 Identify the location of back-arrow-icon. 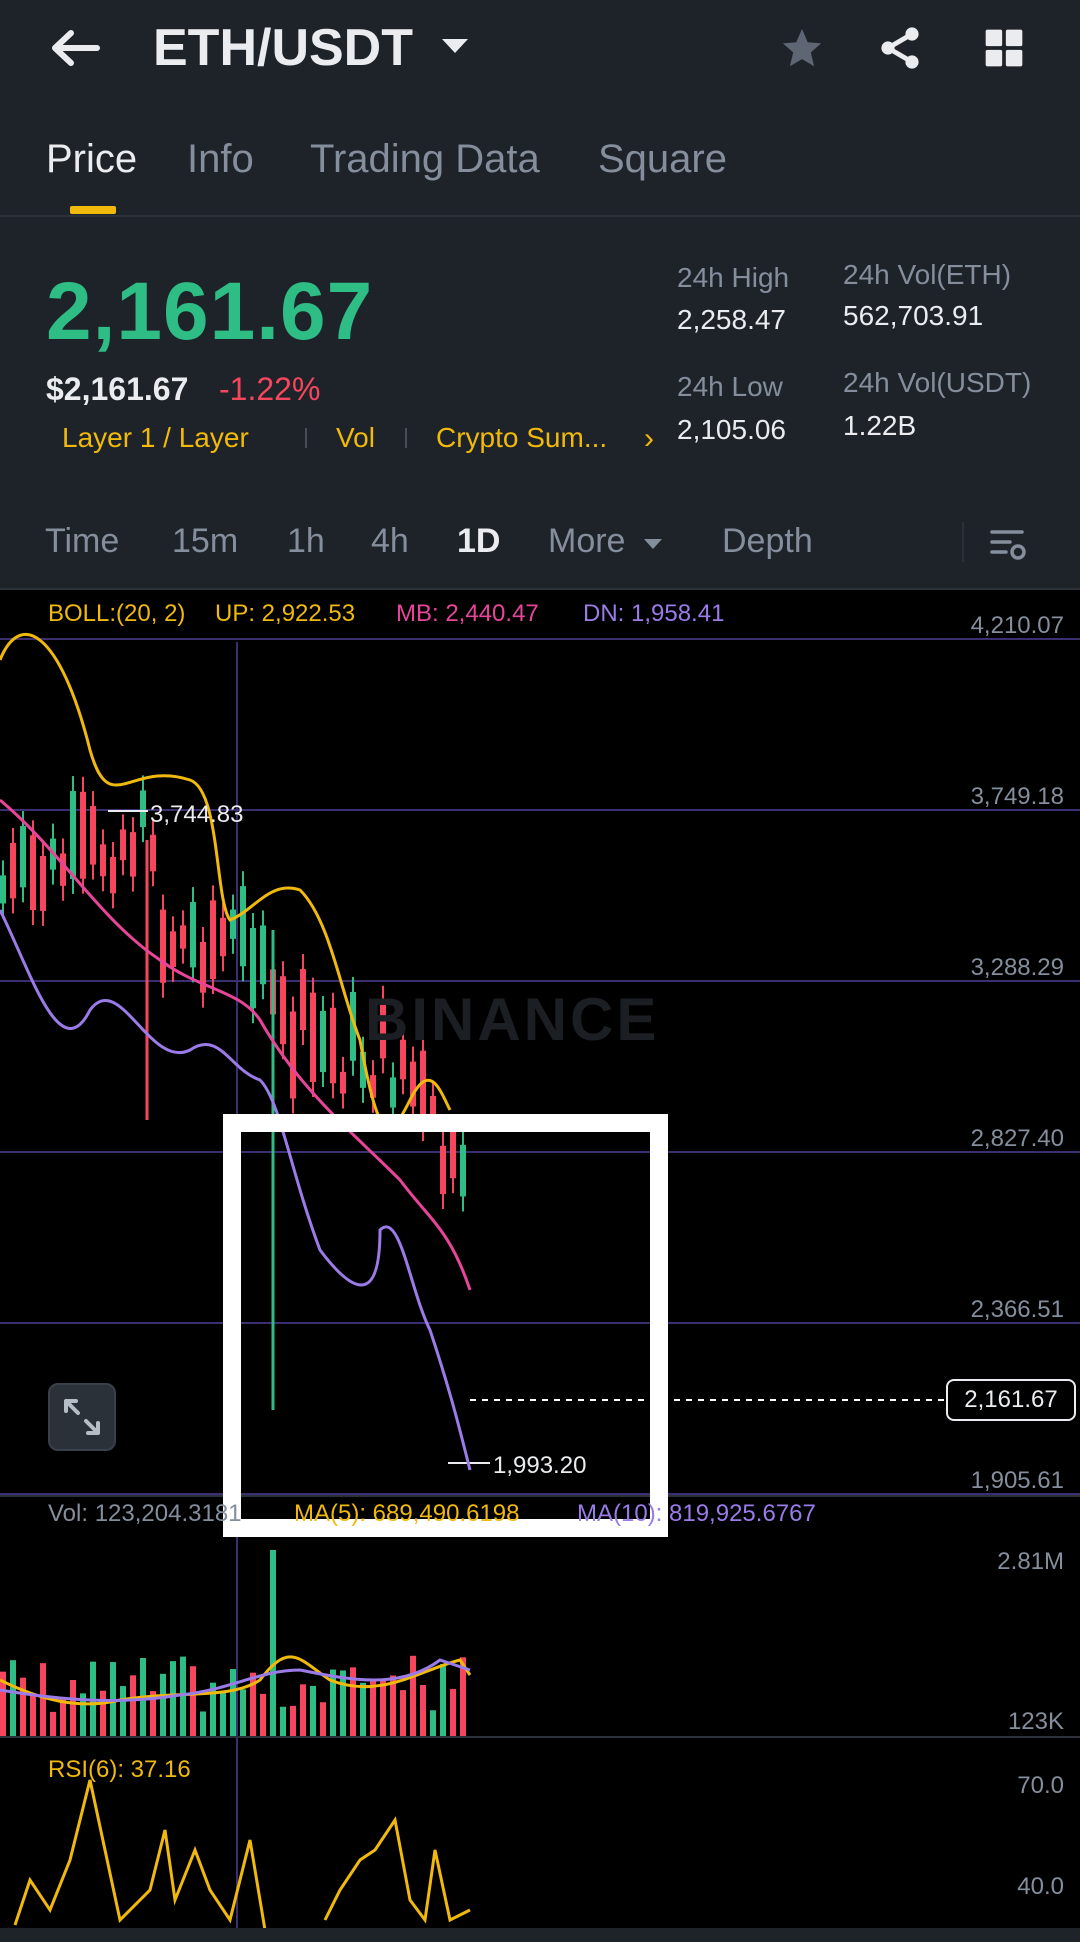
(75, 48).